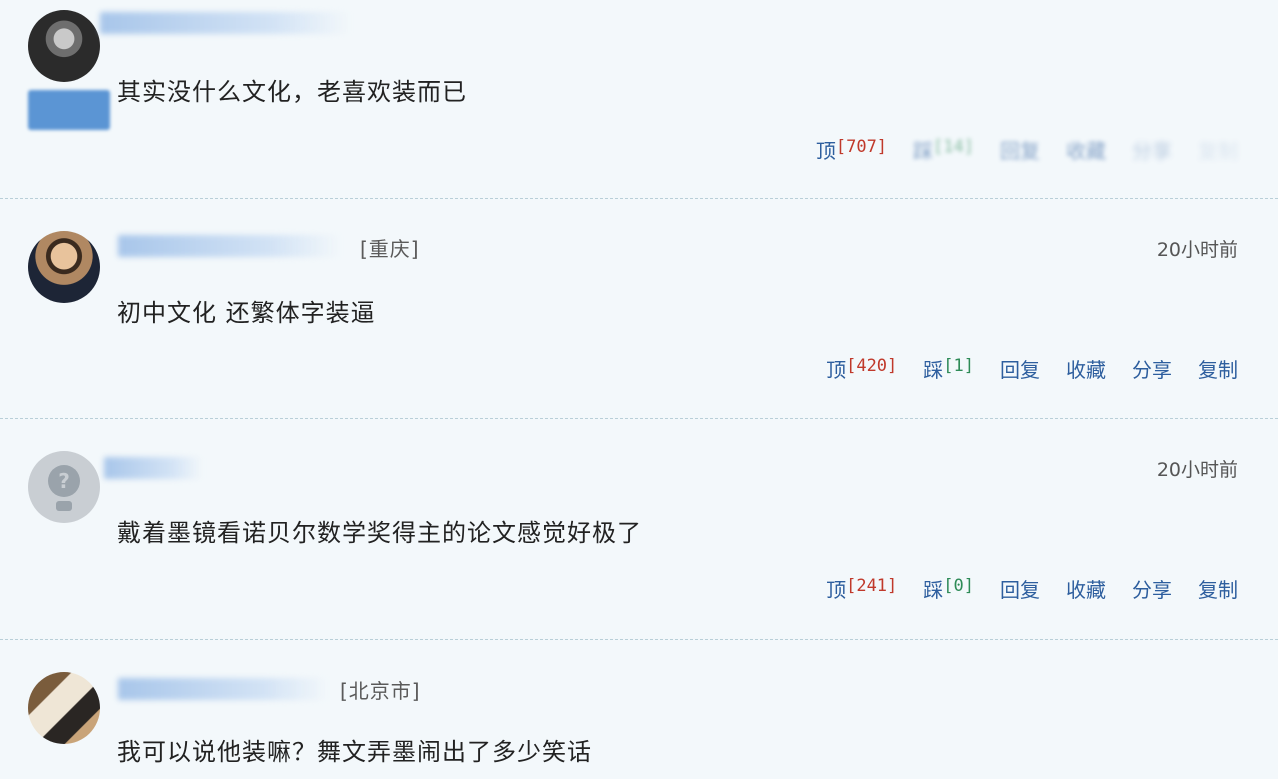 The image size is (1278, 779). I want to click on comment-text: 我可以说他装嘛？舞文弄墨闹出了多少笑话, so click(354, 752).